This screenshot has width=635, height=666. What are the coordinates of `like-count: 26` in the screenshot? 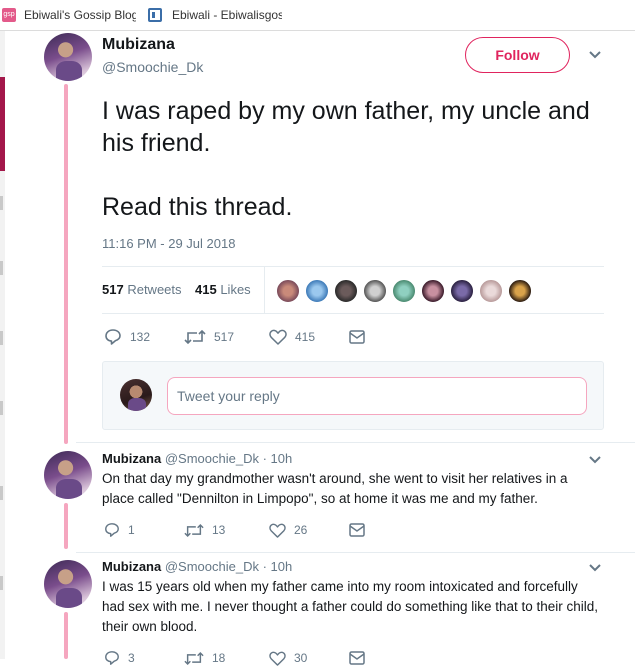 It's located at (301, 530).